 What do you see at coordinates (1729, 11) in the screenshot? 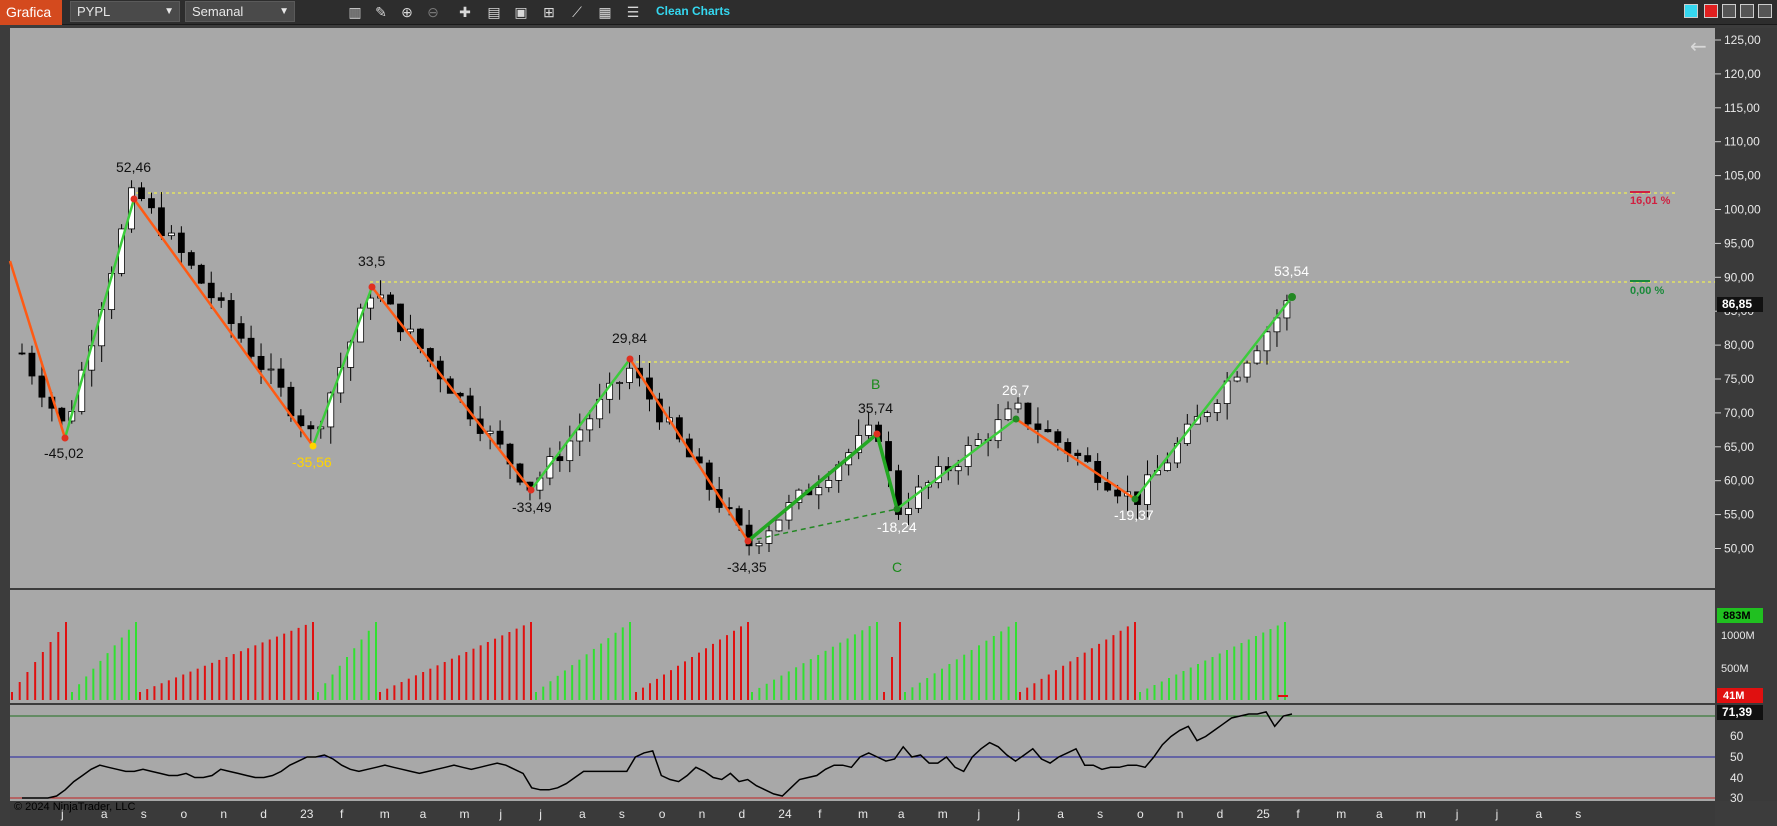
I see `minimize-icon` at bounding box center [1729, 11].